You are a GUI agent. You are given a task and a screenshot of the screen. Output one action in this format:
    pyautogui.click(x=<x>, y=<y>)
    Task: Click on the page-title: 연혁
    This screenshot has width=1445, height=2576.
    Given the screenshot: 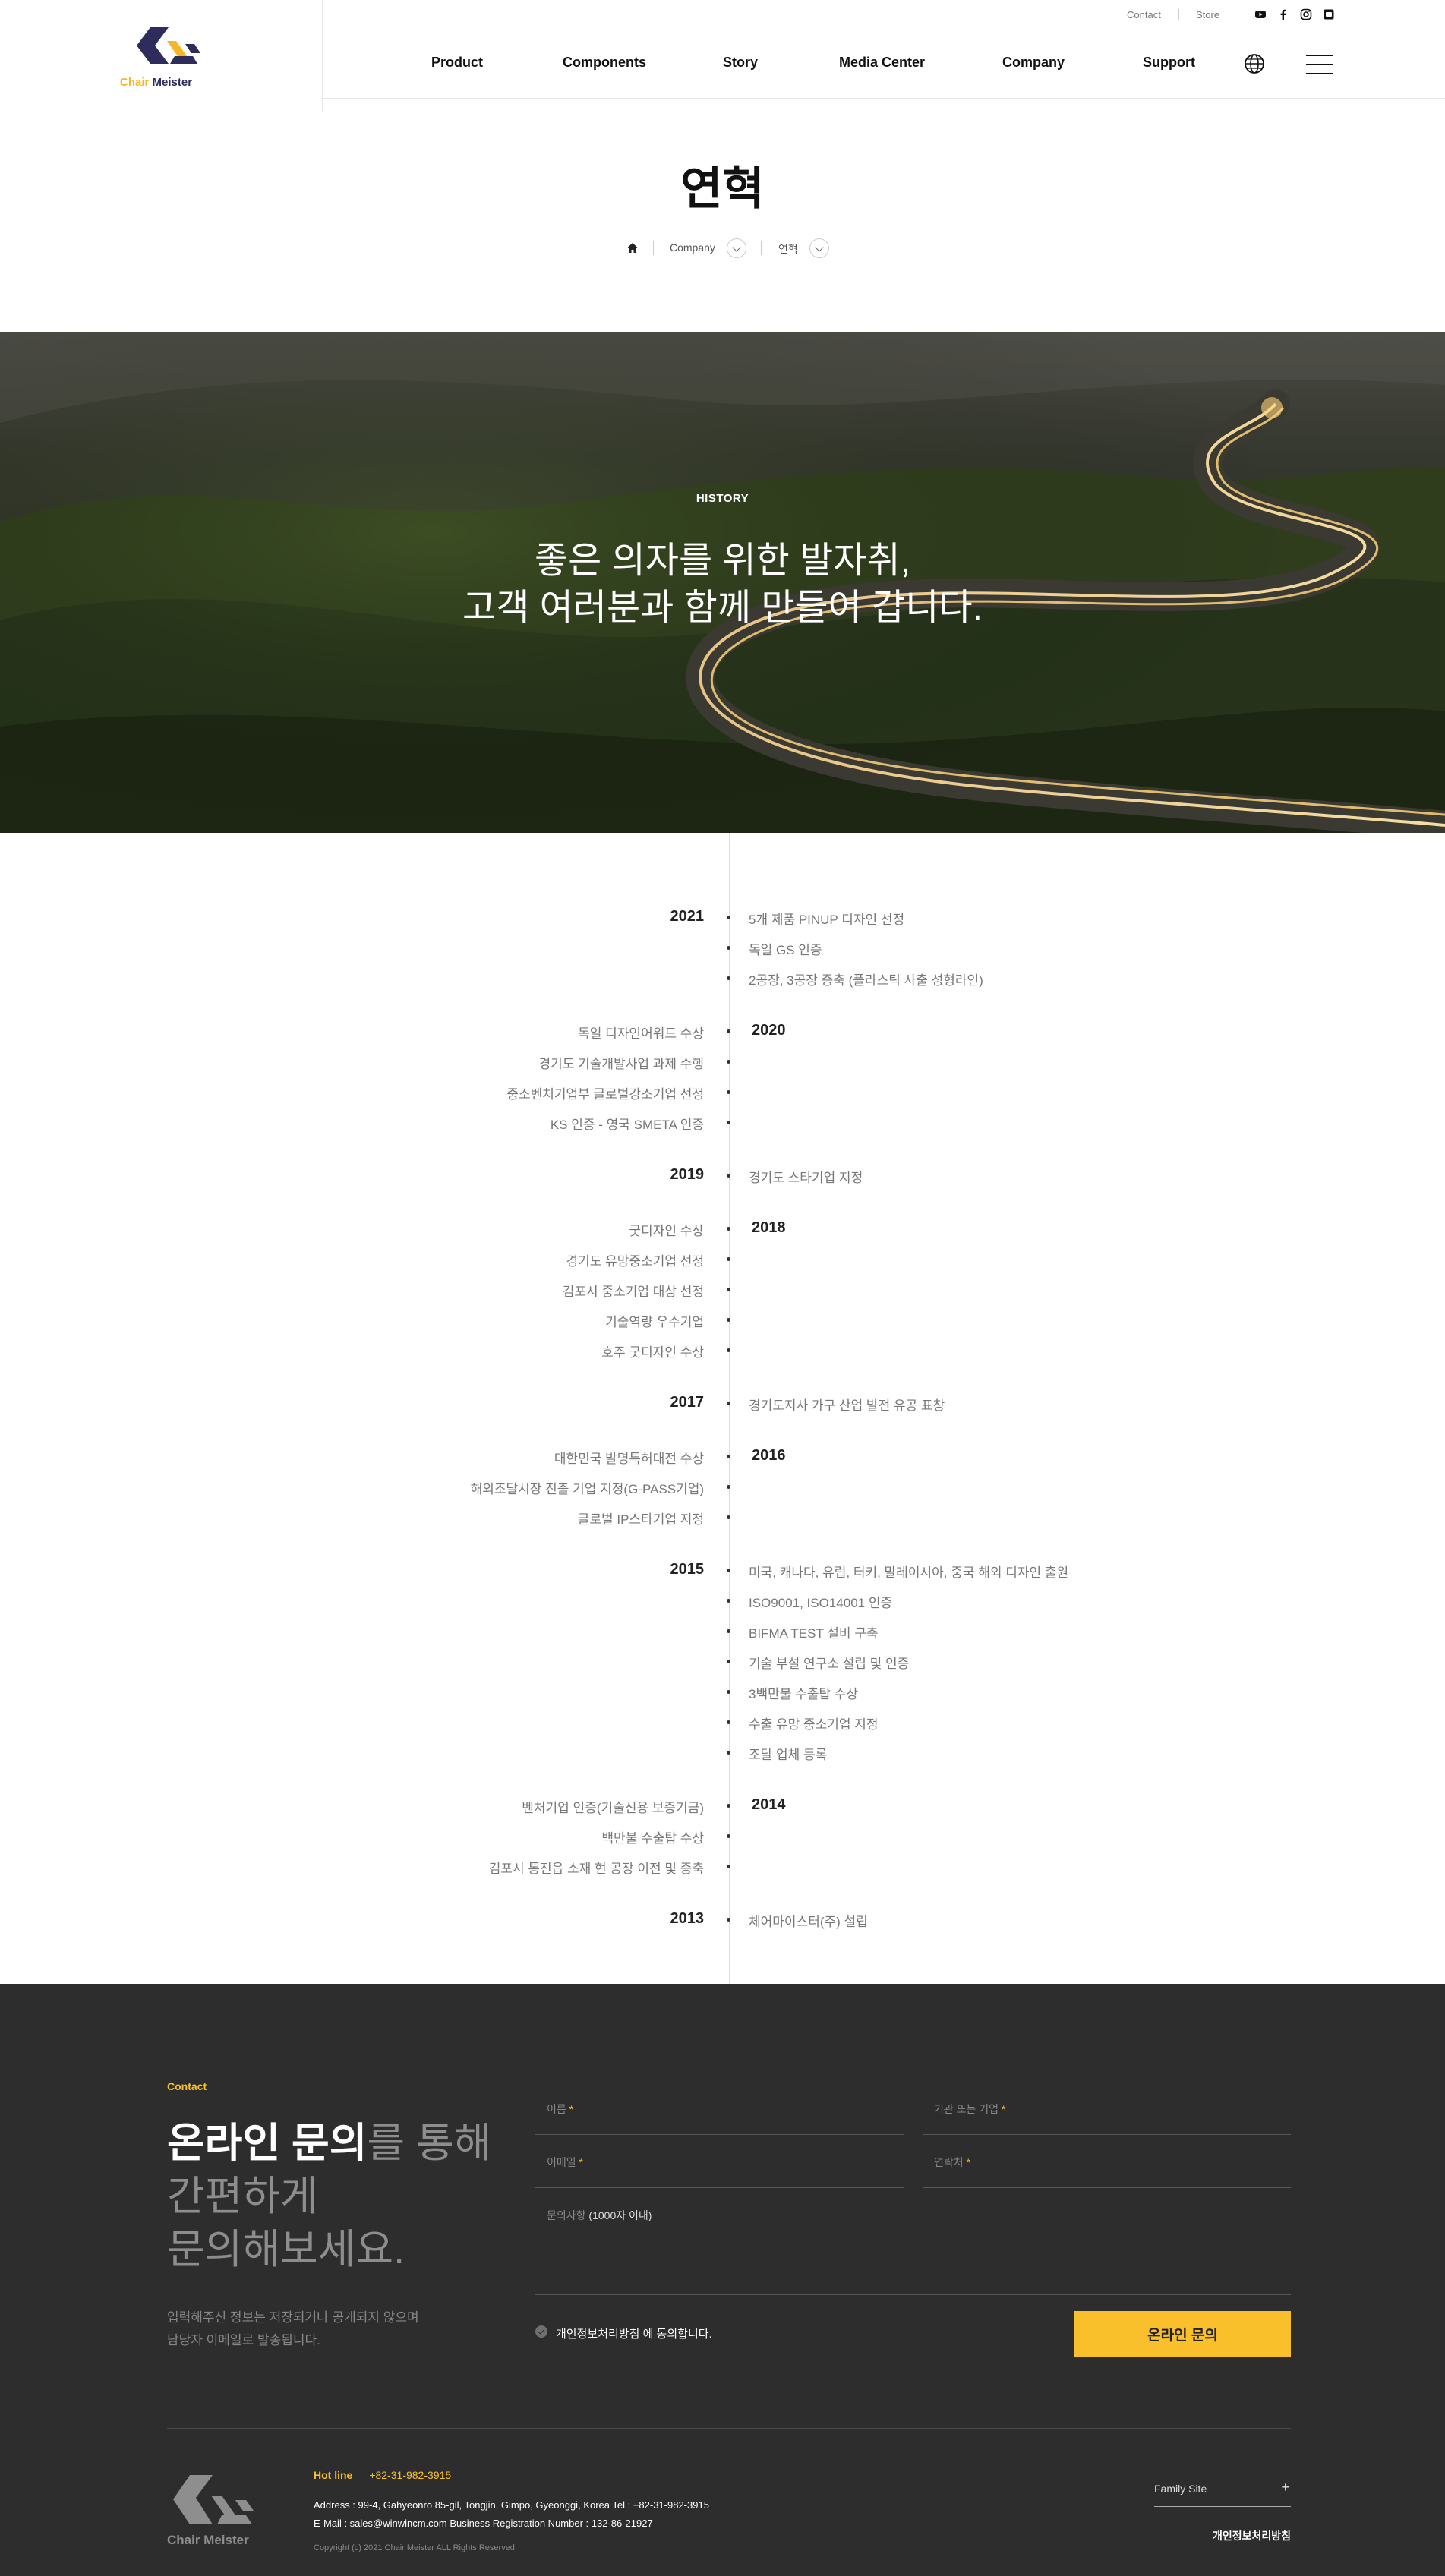 What is the action you would take?
    pyautogui.click(x=722, y=188)
    